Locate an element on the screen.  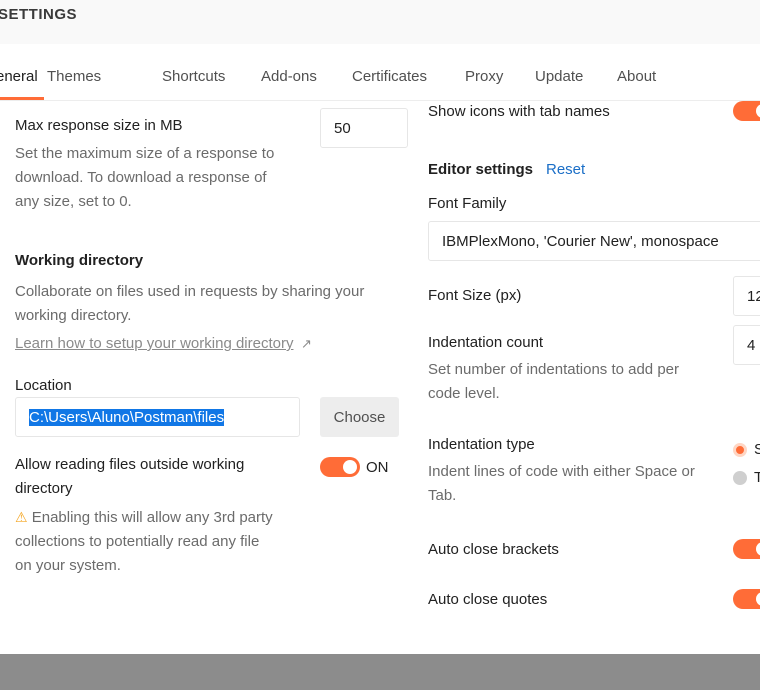
page-title: SETTINGS is located at coordinates (39, 14).